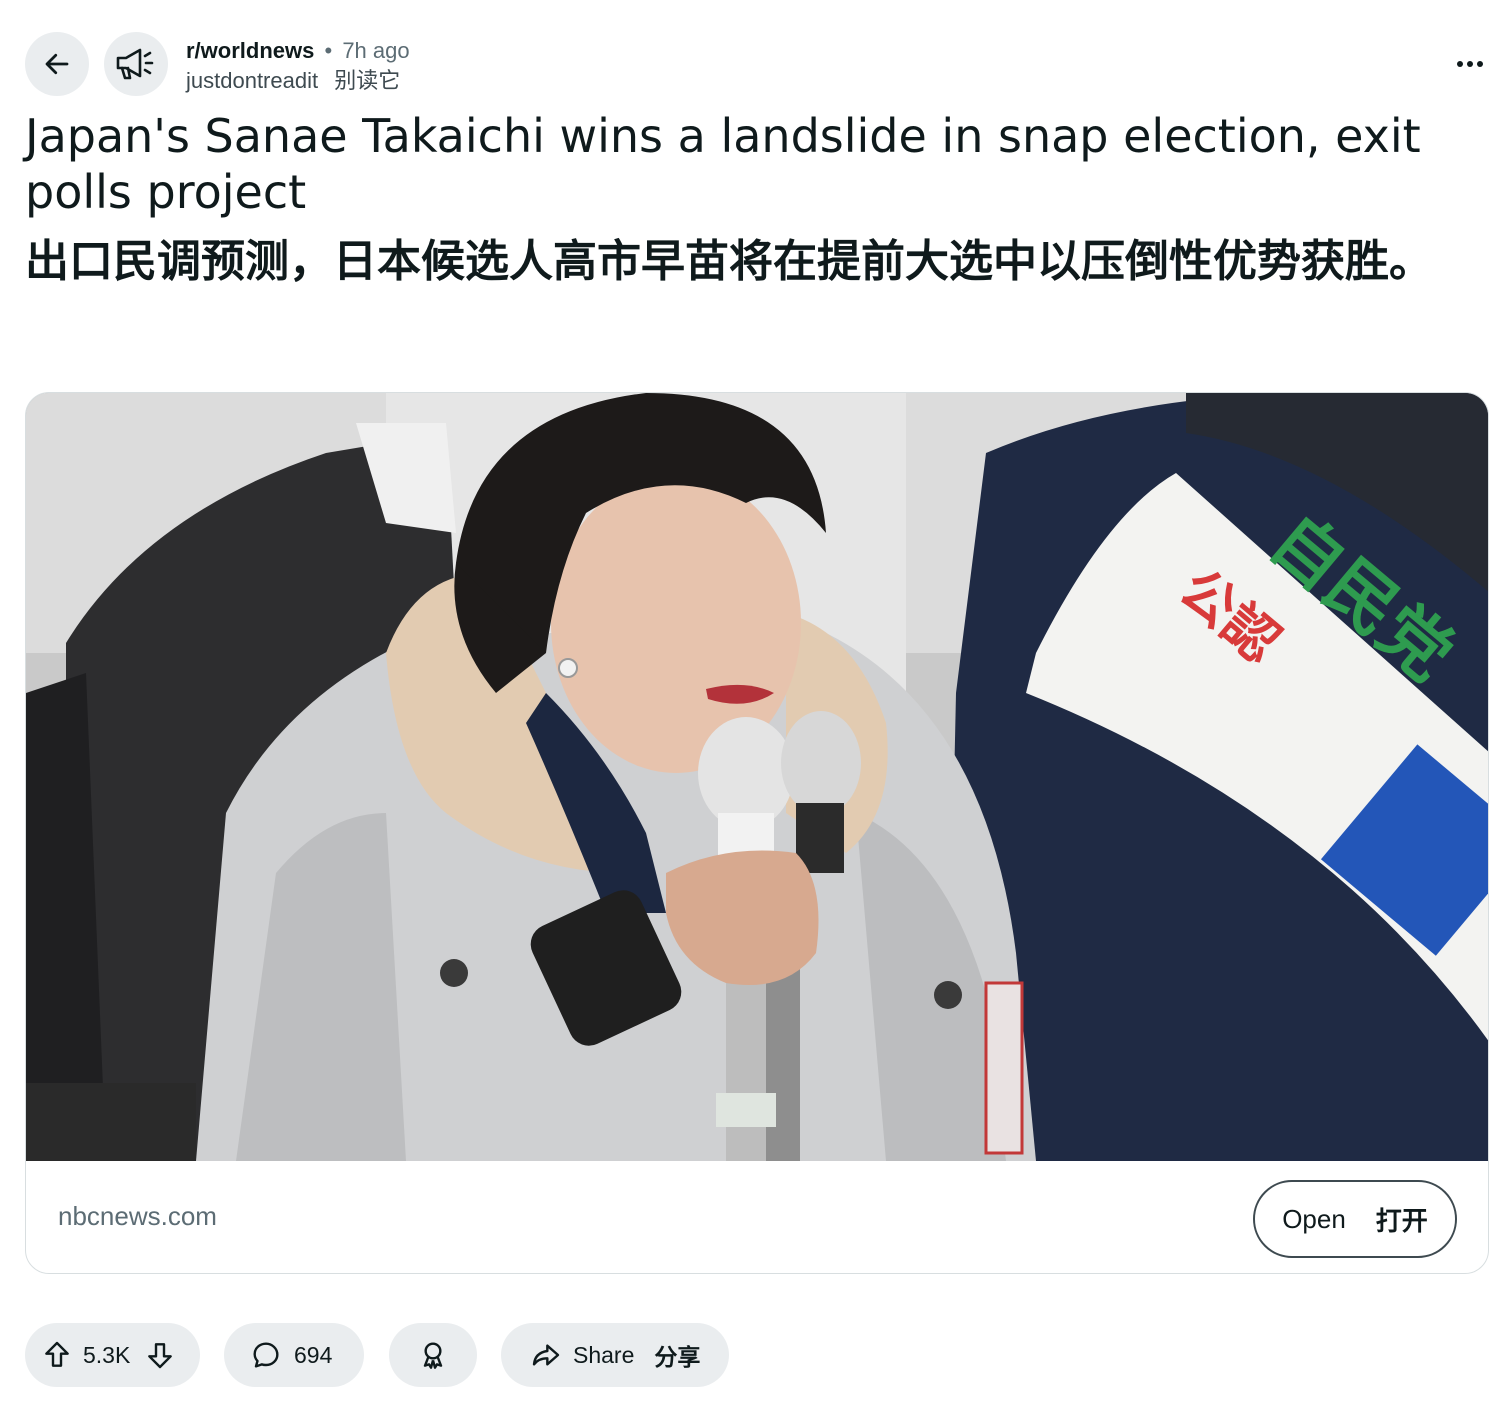 The image size is (1504, 1402). Describe the element at coordinates (250, 50) in the screenshot. I see `subreddit-name: r/worldnews` at that location.